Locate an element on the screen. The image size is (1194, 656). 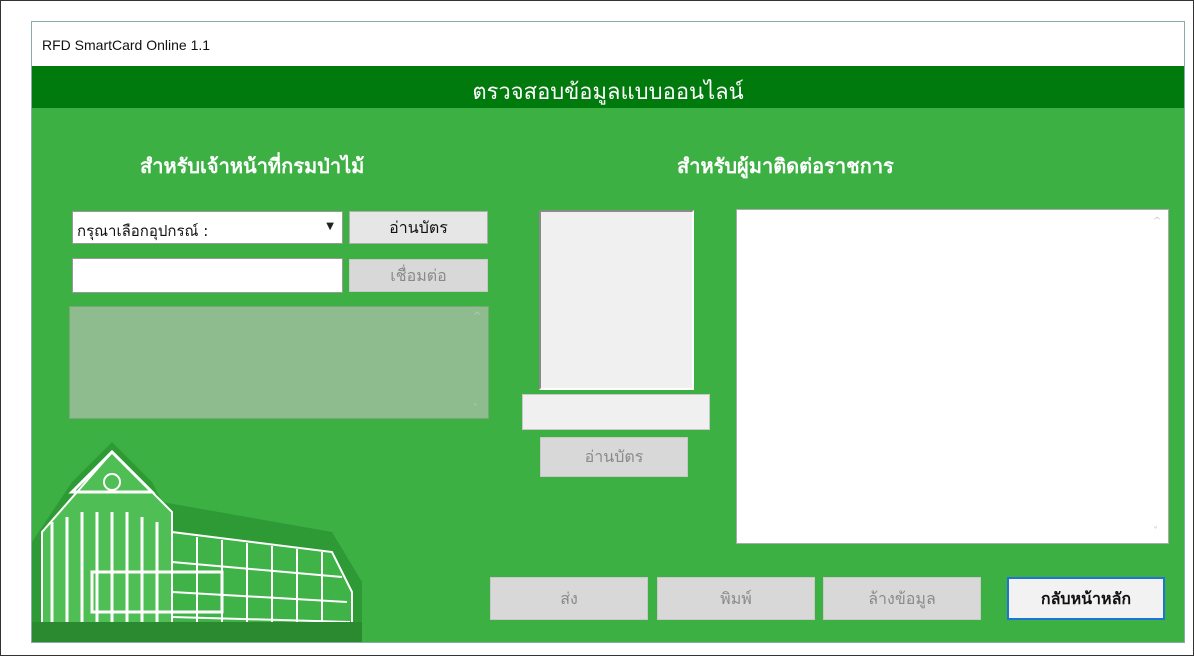
log-scrollbar: ^ ˅ is located at coordinates (479, 362).